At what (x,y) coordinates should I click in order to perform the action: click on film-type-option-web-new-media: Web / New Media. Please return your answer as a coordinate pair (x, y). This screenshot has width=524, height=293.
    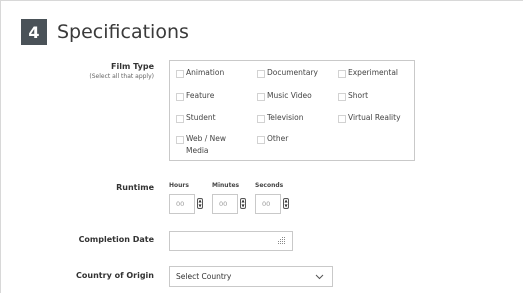
    Looking at the image, I should click on (205, 145).